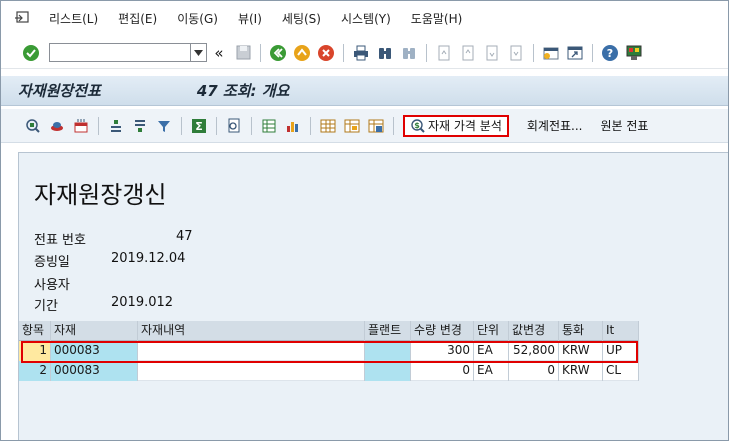 This screenshot has height=441, width=729. I want to click on menu-settings: 세팅(S), so click(301, 18).